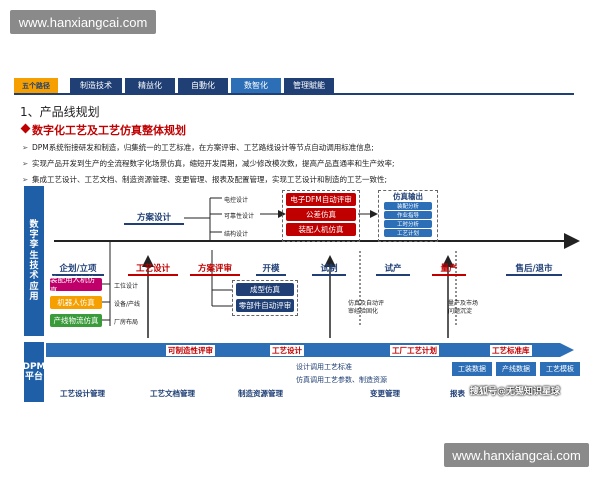 This screenshot has width=600, height=480. What do you see at coordinates (126, 286) in the screenshot?
I see `left-label-station: 工位设计` at bounding box center [126, 286].